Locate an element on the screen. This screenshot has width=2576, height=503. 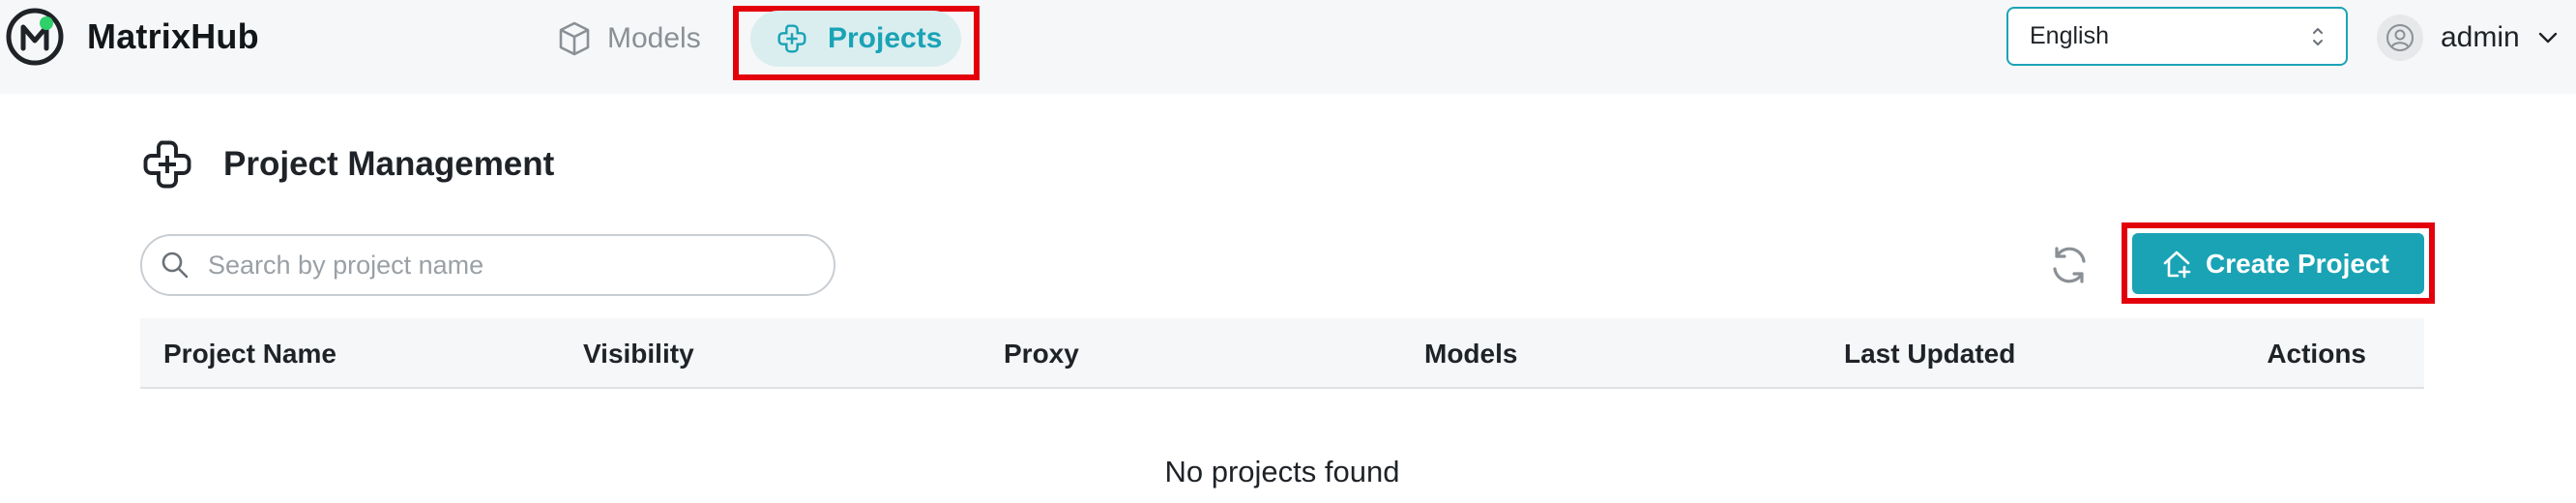
column-header-proxy: Proxy is located at coordinates (1041, 354).